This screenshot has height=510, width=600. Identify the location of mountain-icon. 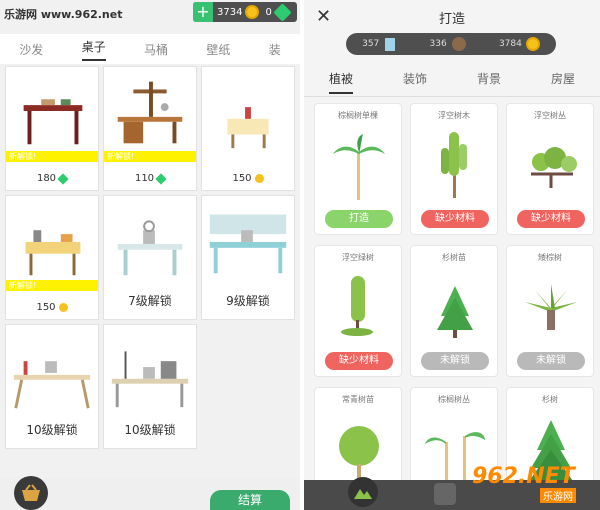
(363, 494).